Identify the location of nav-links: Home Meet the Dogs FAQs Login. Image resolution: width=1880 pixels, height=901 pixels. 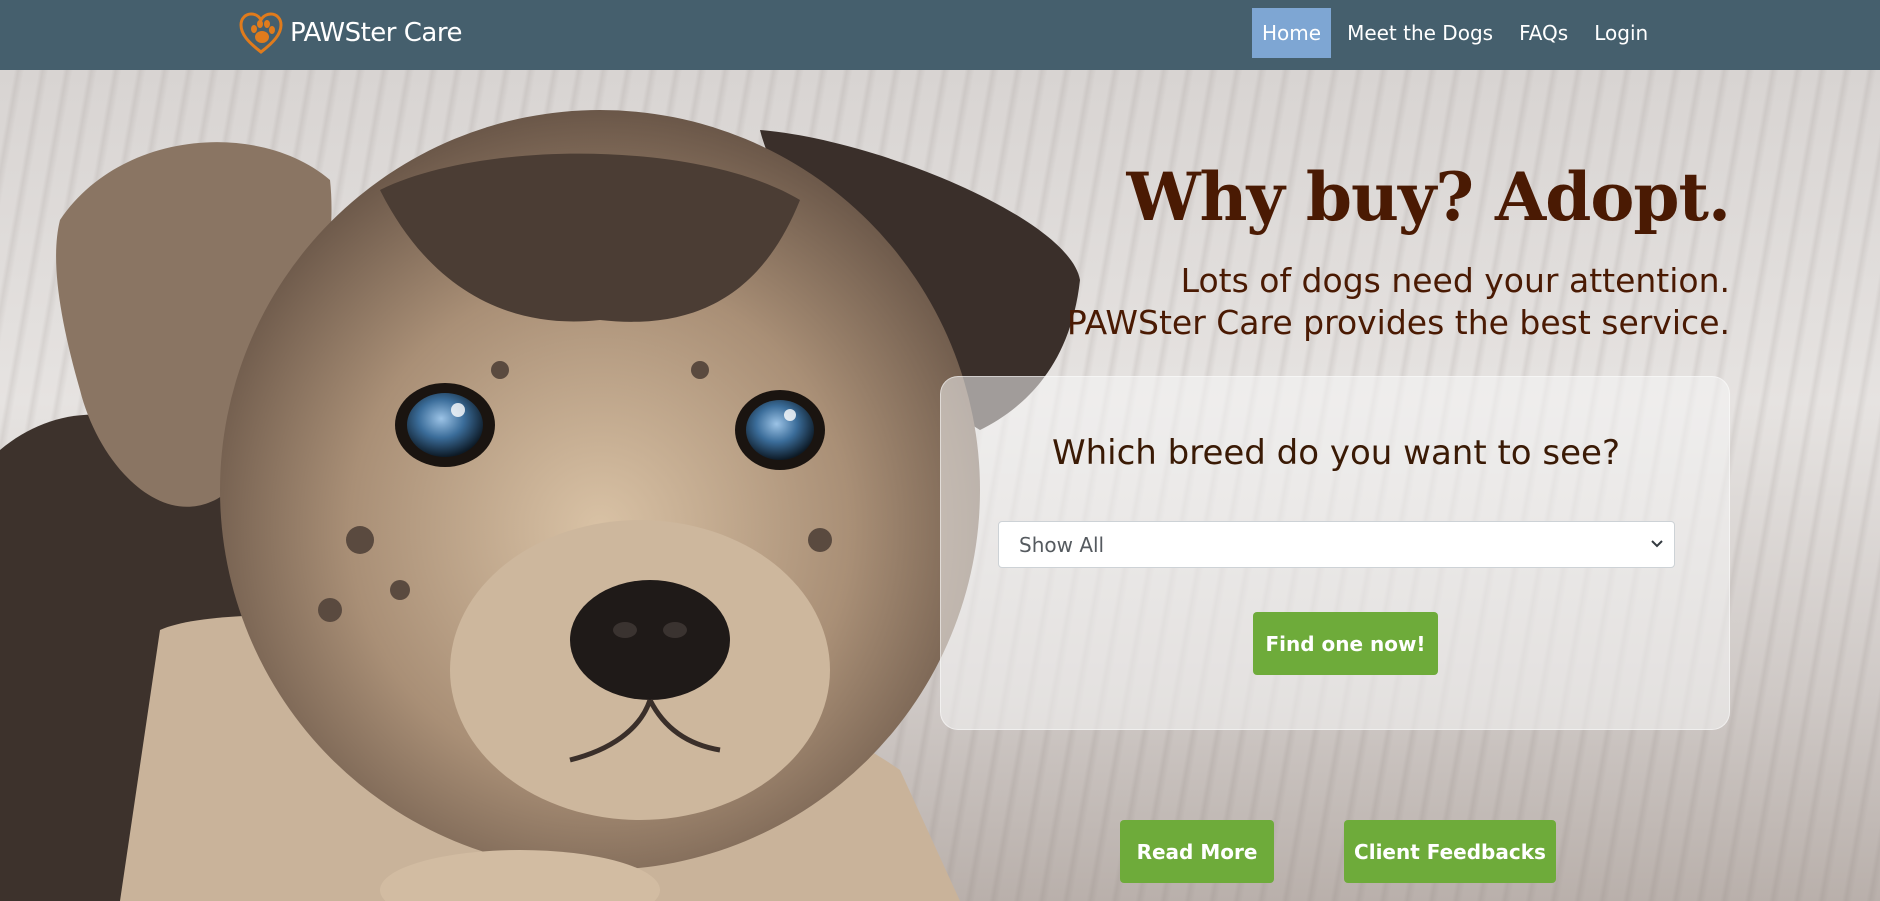
(1458, 33).